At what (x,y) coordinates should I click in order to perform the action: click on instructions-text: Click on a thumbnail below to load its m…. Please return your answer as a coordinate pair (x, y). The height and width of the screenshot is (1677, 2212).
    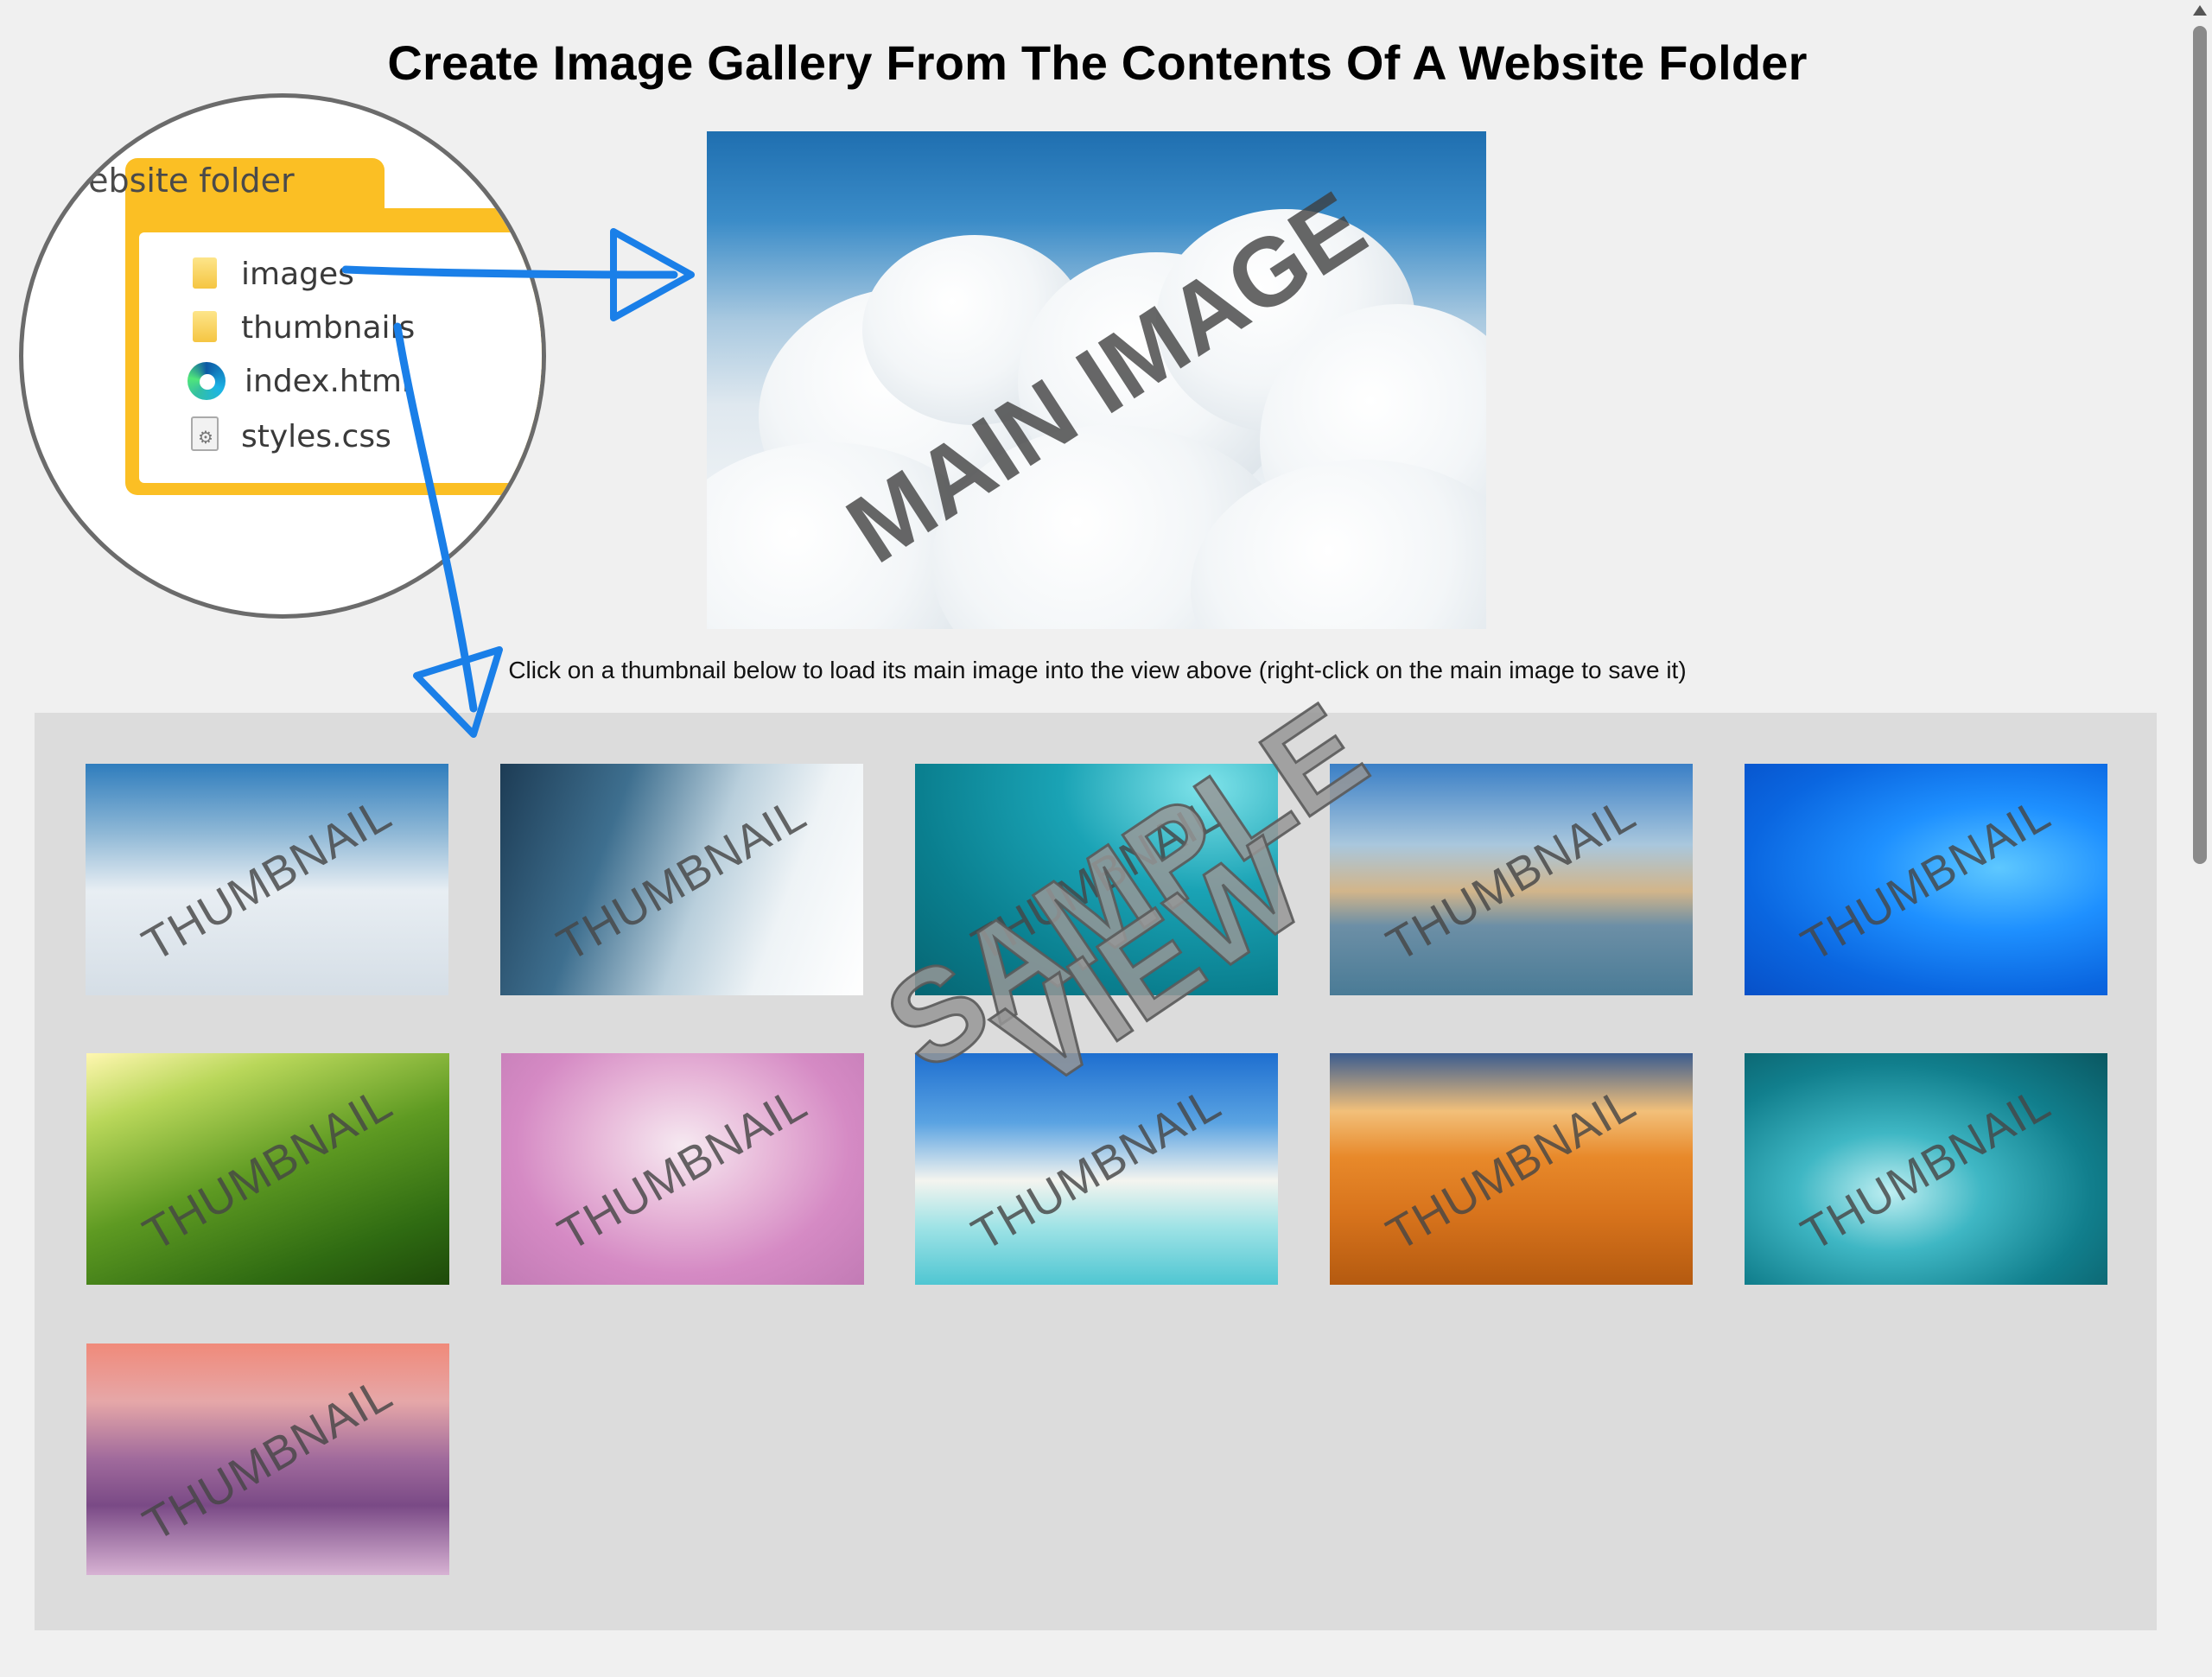
    Looking at the image, I should click on (1097, 670).